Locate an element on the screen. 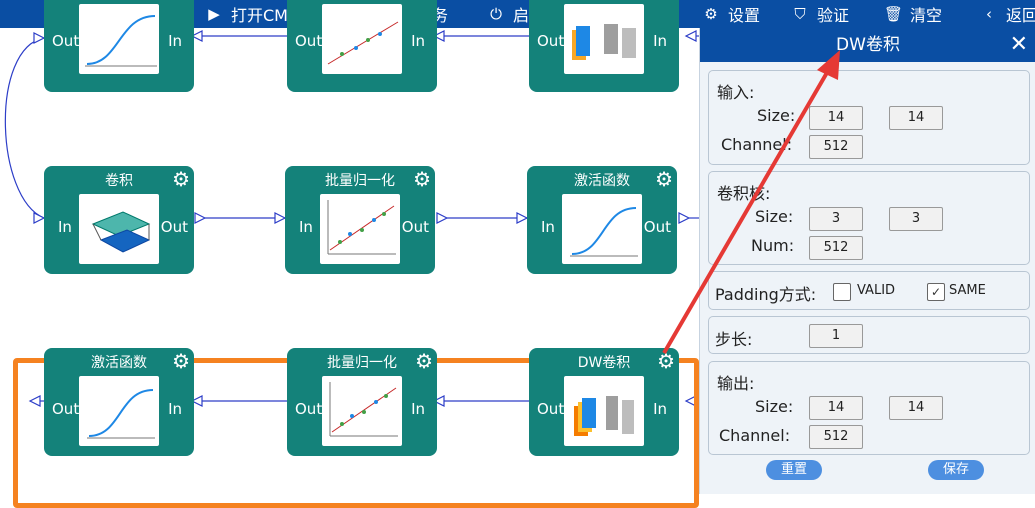 This screenshot has height=508, width=1035. close-icon: ✕ is located at coordinates (1019, 45).